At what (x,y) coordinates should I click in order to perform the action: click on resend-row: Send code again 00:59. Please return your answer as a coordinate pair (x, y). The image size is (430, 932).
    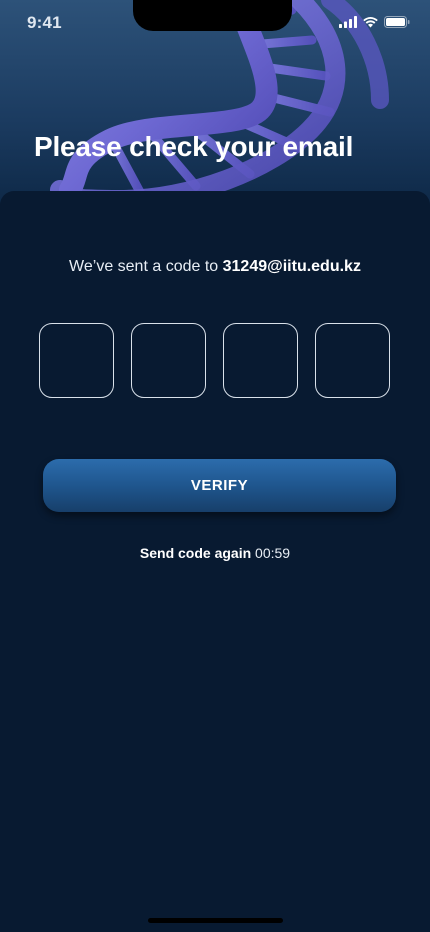
    Looking at the image, I should click on (215, 553).